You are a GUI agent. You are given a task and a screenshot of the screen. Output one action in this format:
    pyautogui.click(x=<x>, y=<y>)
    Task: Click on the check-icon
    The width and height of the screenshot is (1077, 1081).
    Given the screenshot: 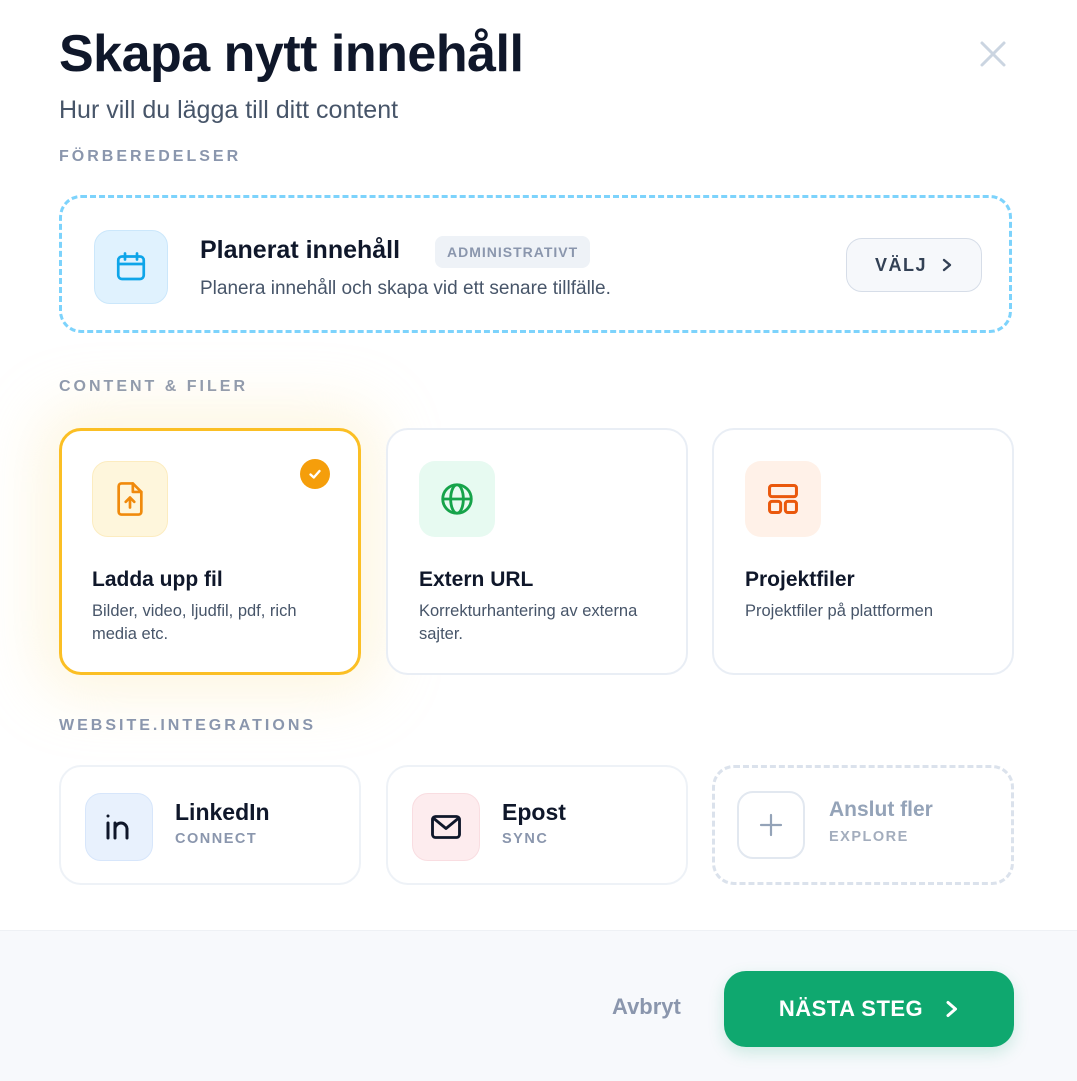 What is the action you would take?
    pyautogui.click(x=315, y=474)
    